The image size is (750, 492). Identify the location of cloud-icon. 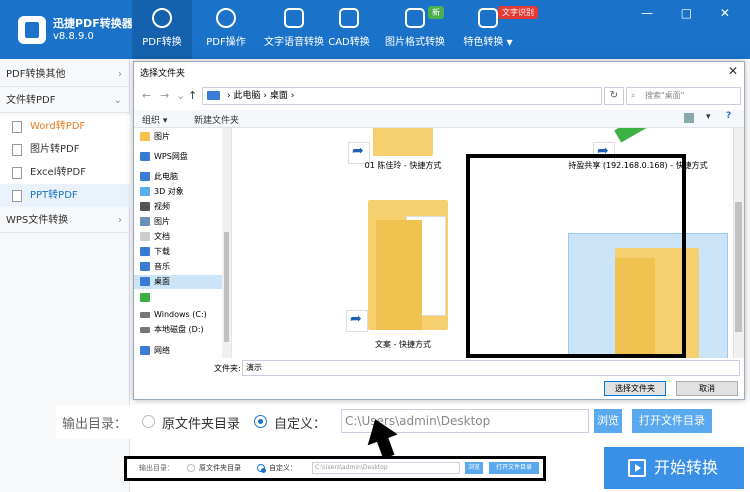
(145, 156).